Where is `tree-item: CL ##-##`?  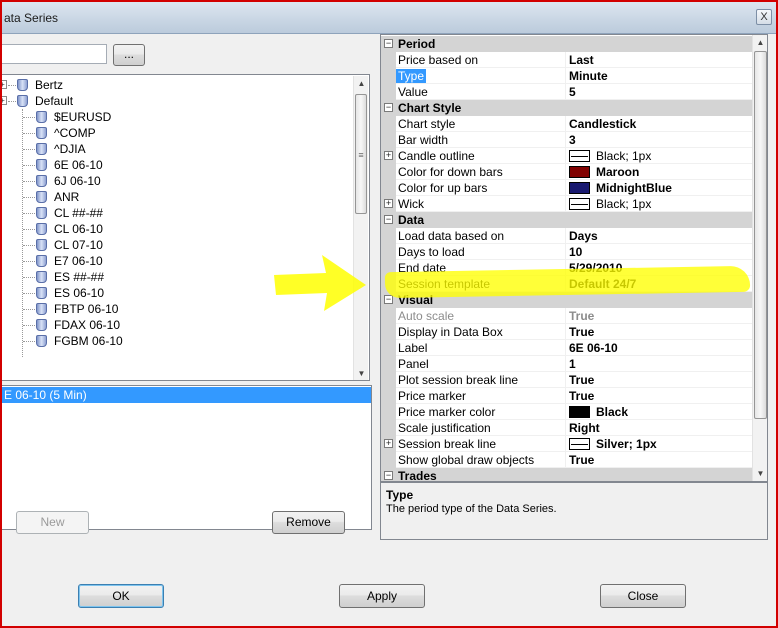
tree-item: CL ##-## is located at coordinates (176, 213).